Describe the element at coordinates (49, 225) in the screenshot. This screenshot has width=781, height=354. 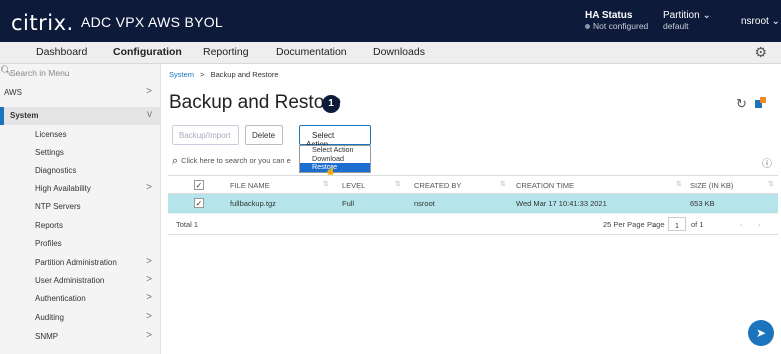
I see `sidebar-item-label: Reports` at that location.